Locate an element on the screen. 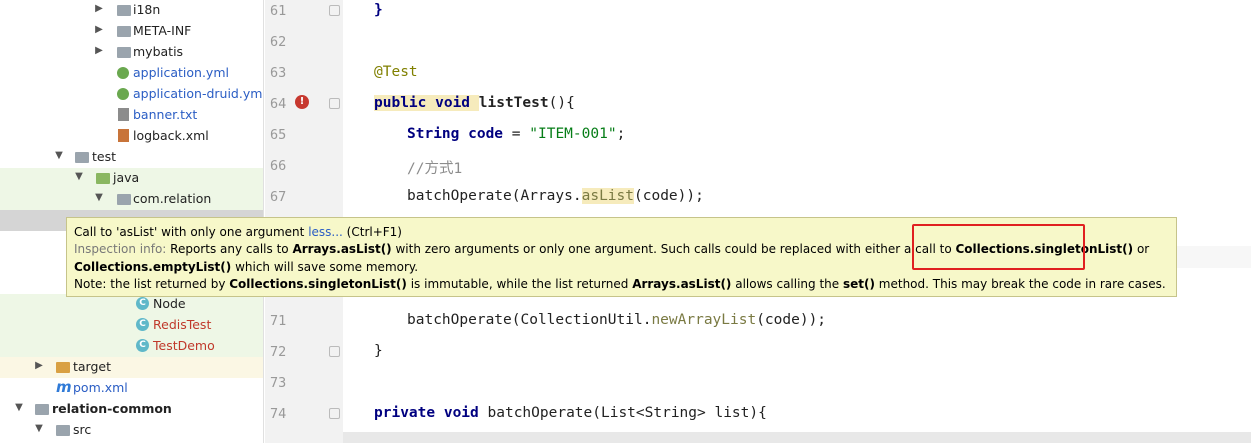 The image size is (1251, 443). tree-item-testdemo: C TestDemo is located at coordinates (131, 346).